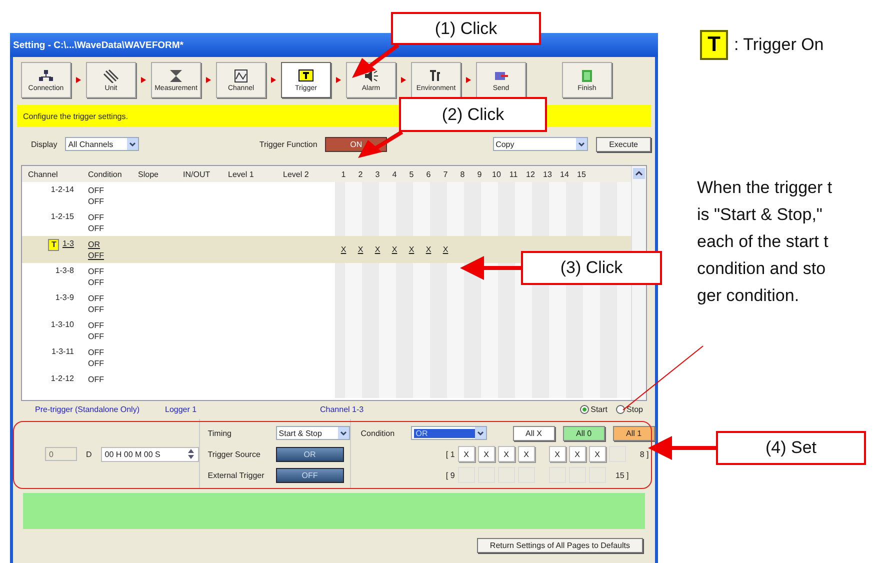 The height and width of the screenshot is (563, 877). I want to click on column-header: Channel, so click(43, 174).